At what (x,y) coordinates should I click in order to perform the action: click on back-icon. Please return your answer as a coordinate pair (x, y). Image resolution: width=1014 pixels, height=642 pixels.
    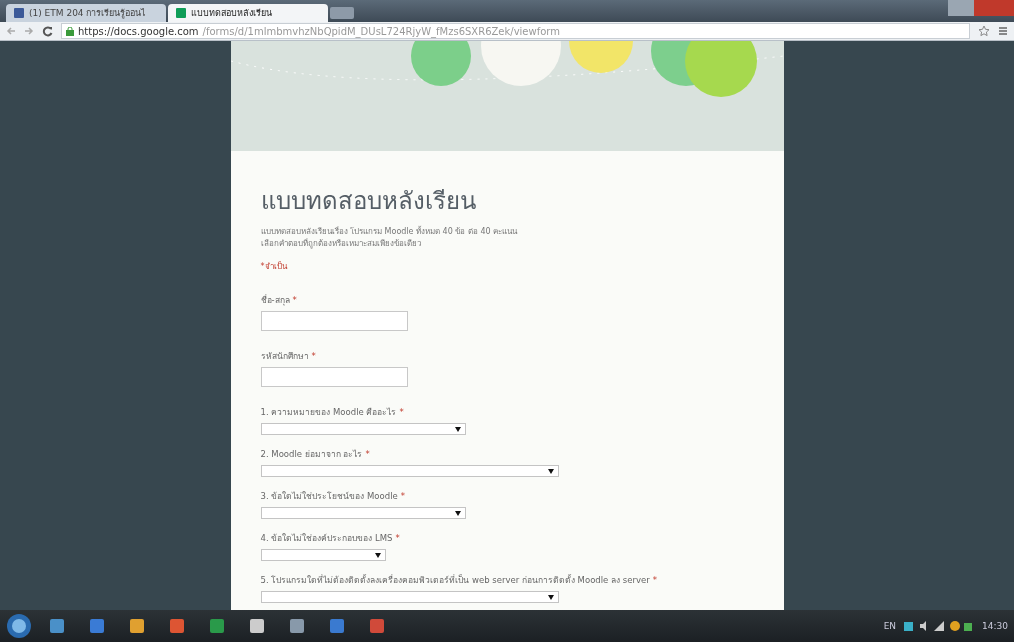
    Looking at the image, I should click on (11, 31).